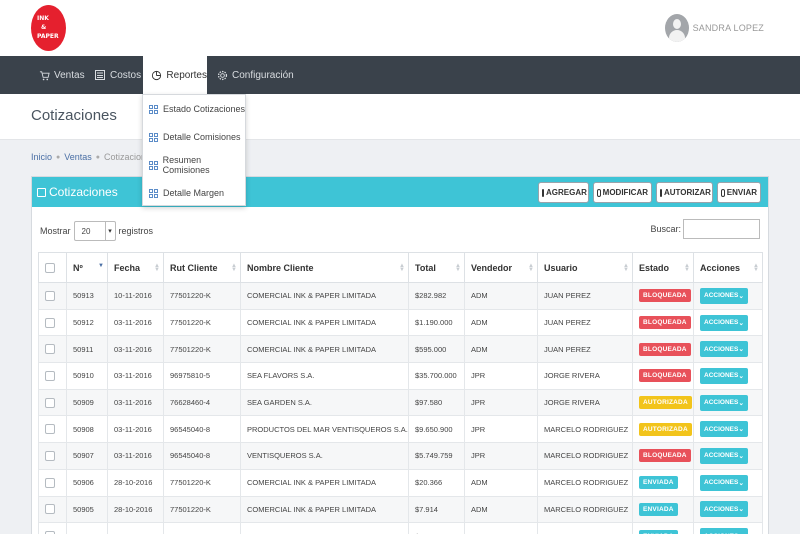  What do you see at coordinates (87, 456) in the screenshot?
I see `cell-numero: 50907` at bounding box center [87, 456].